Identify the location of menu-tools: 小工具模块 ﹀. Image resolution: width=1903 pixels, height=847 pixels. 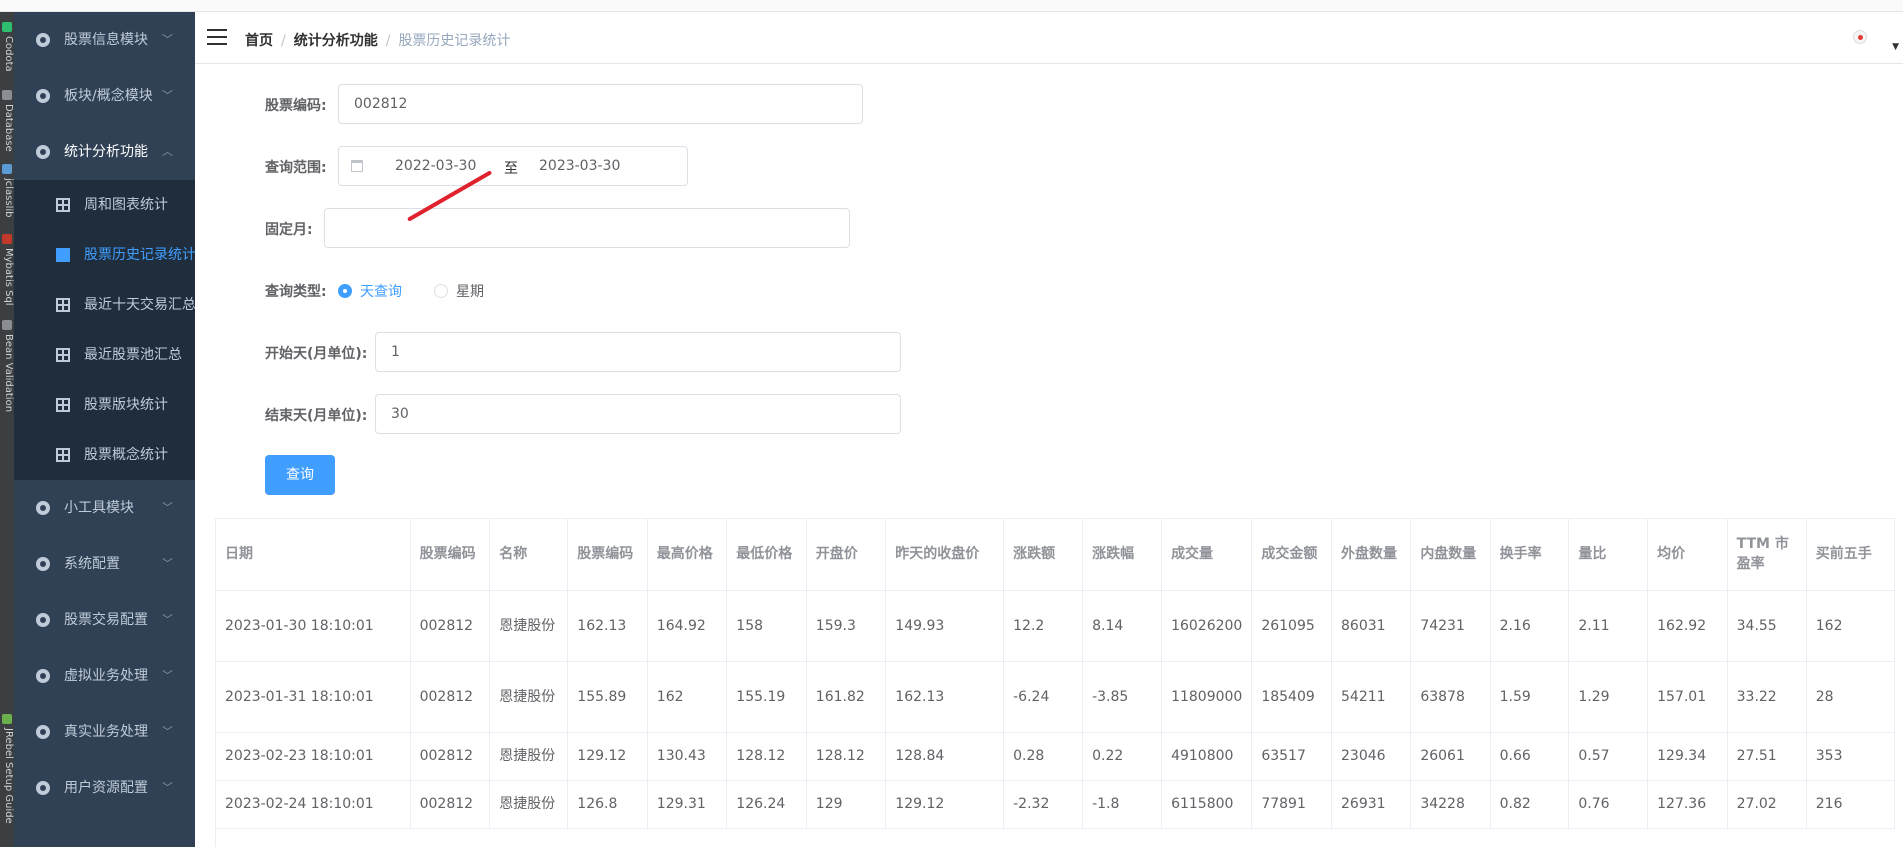
(104, 508).